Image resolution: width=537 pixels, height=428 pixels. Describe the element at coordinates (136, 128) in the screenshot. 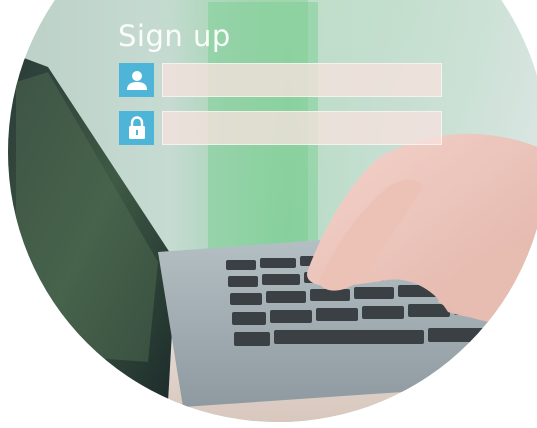

I see `lock-icon` at that location.